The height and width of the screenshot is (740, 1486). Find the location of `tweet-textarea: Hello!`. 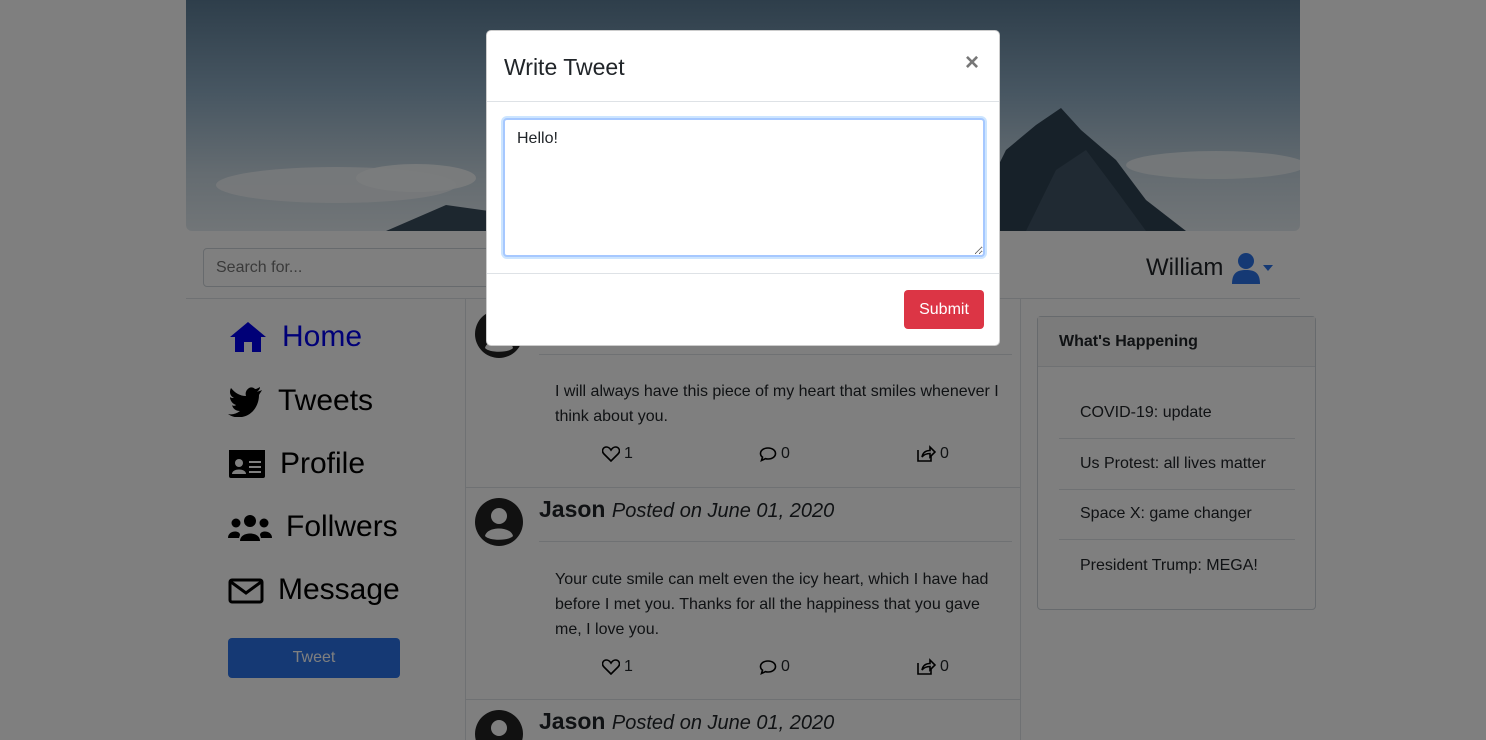

tweet-textarea: Hello! is located at coordinates (744, 187).